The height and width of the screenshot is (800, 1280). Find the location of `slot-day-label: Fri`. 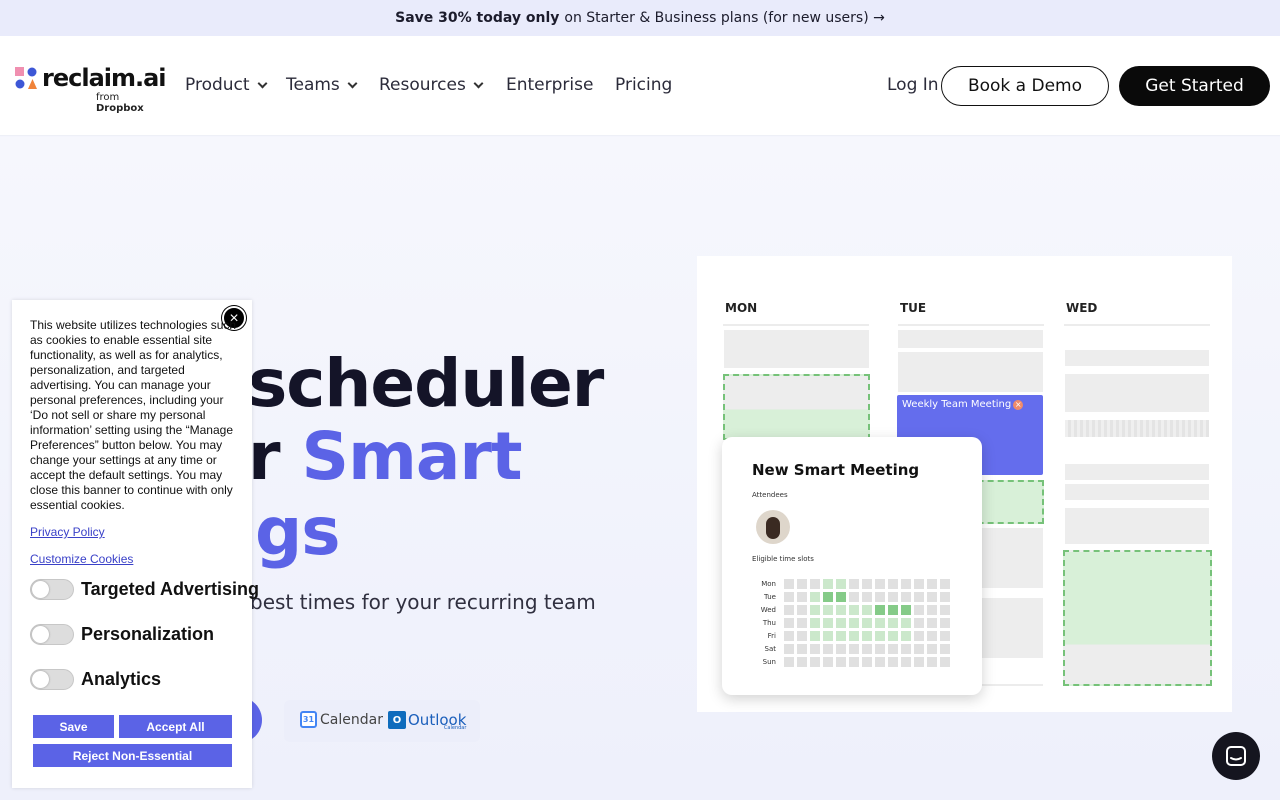

slot-day-label: Fri is located at coordinates (771, 635).